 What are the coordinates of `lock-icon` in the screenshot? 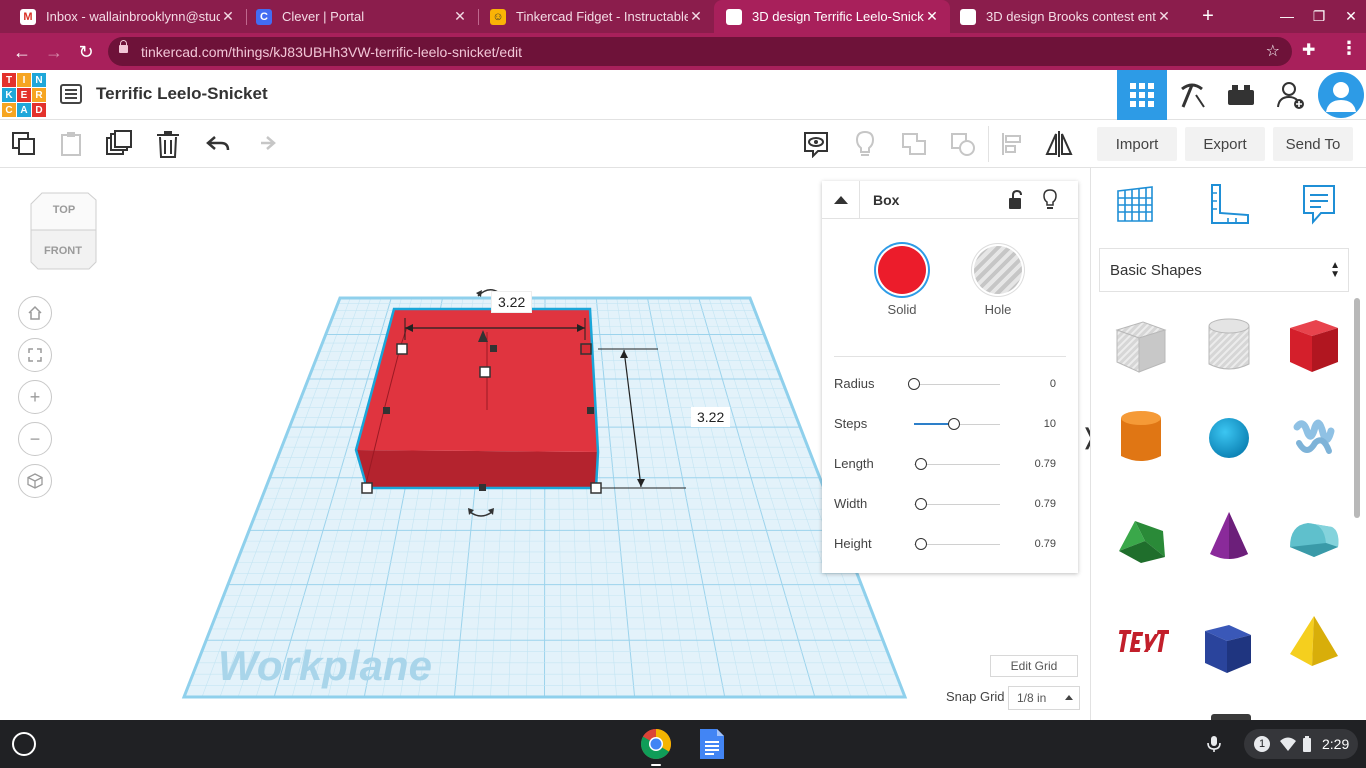 It's located at (1016, 202).